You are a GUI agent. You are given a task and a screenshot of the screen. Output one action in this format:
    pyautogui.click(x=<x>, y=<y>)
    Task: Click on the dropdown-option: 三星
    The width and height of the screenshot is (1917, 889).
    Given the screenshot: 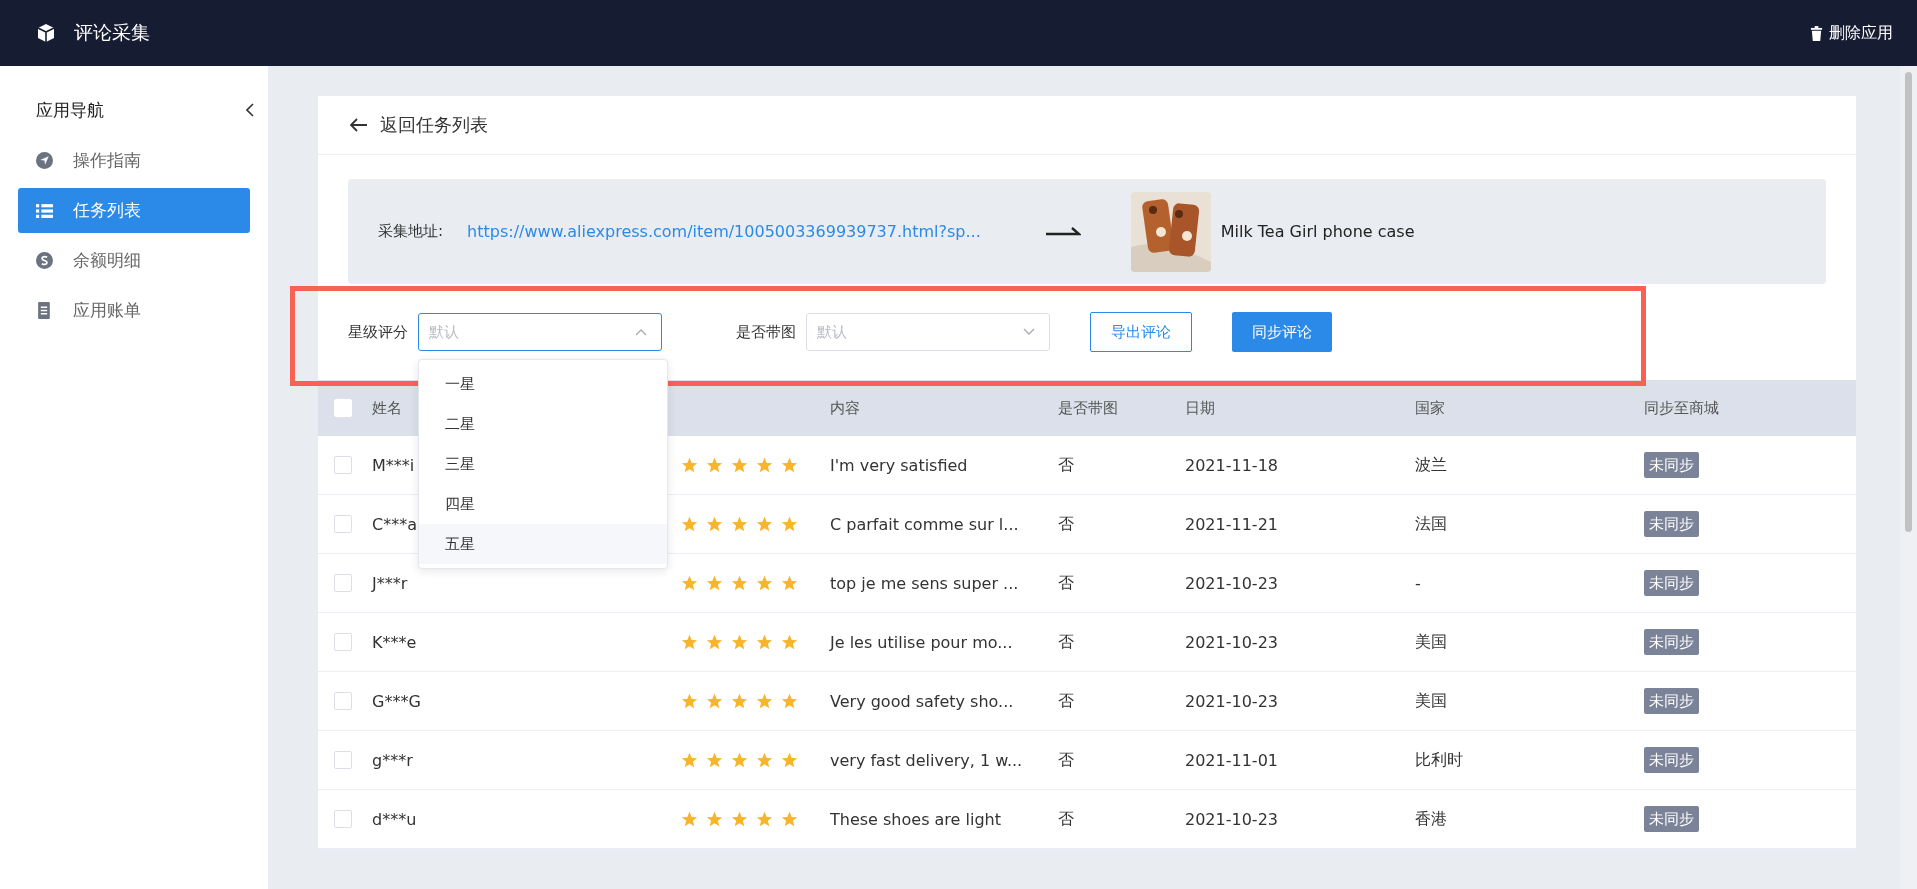 What is the action you would take?
    pyautogui.click(x=543, y=464)
    